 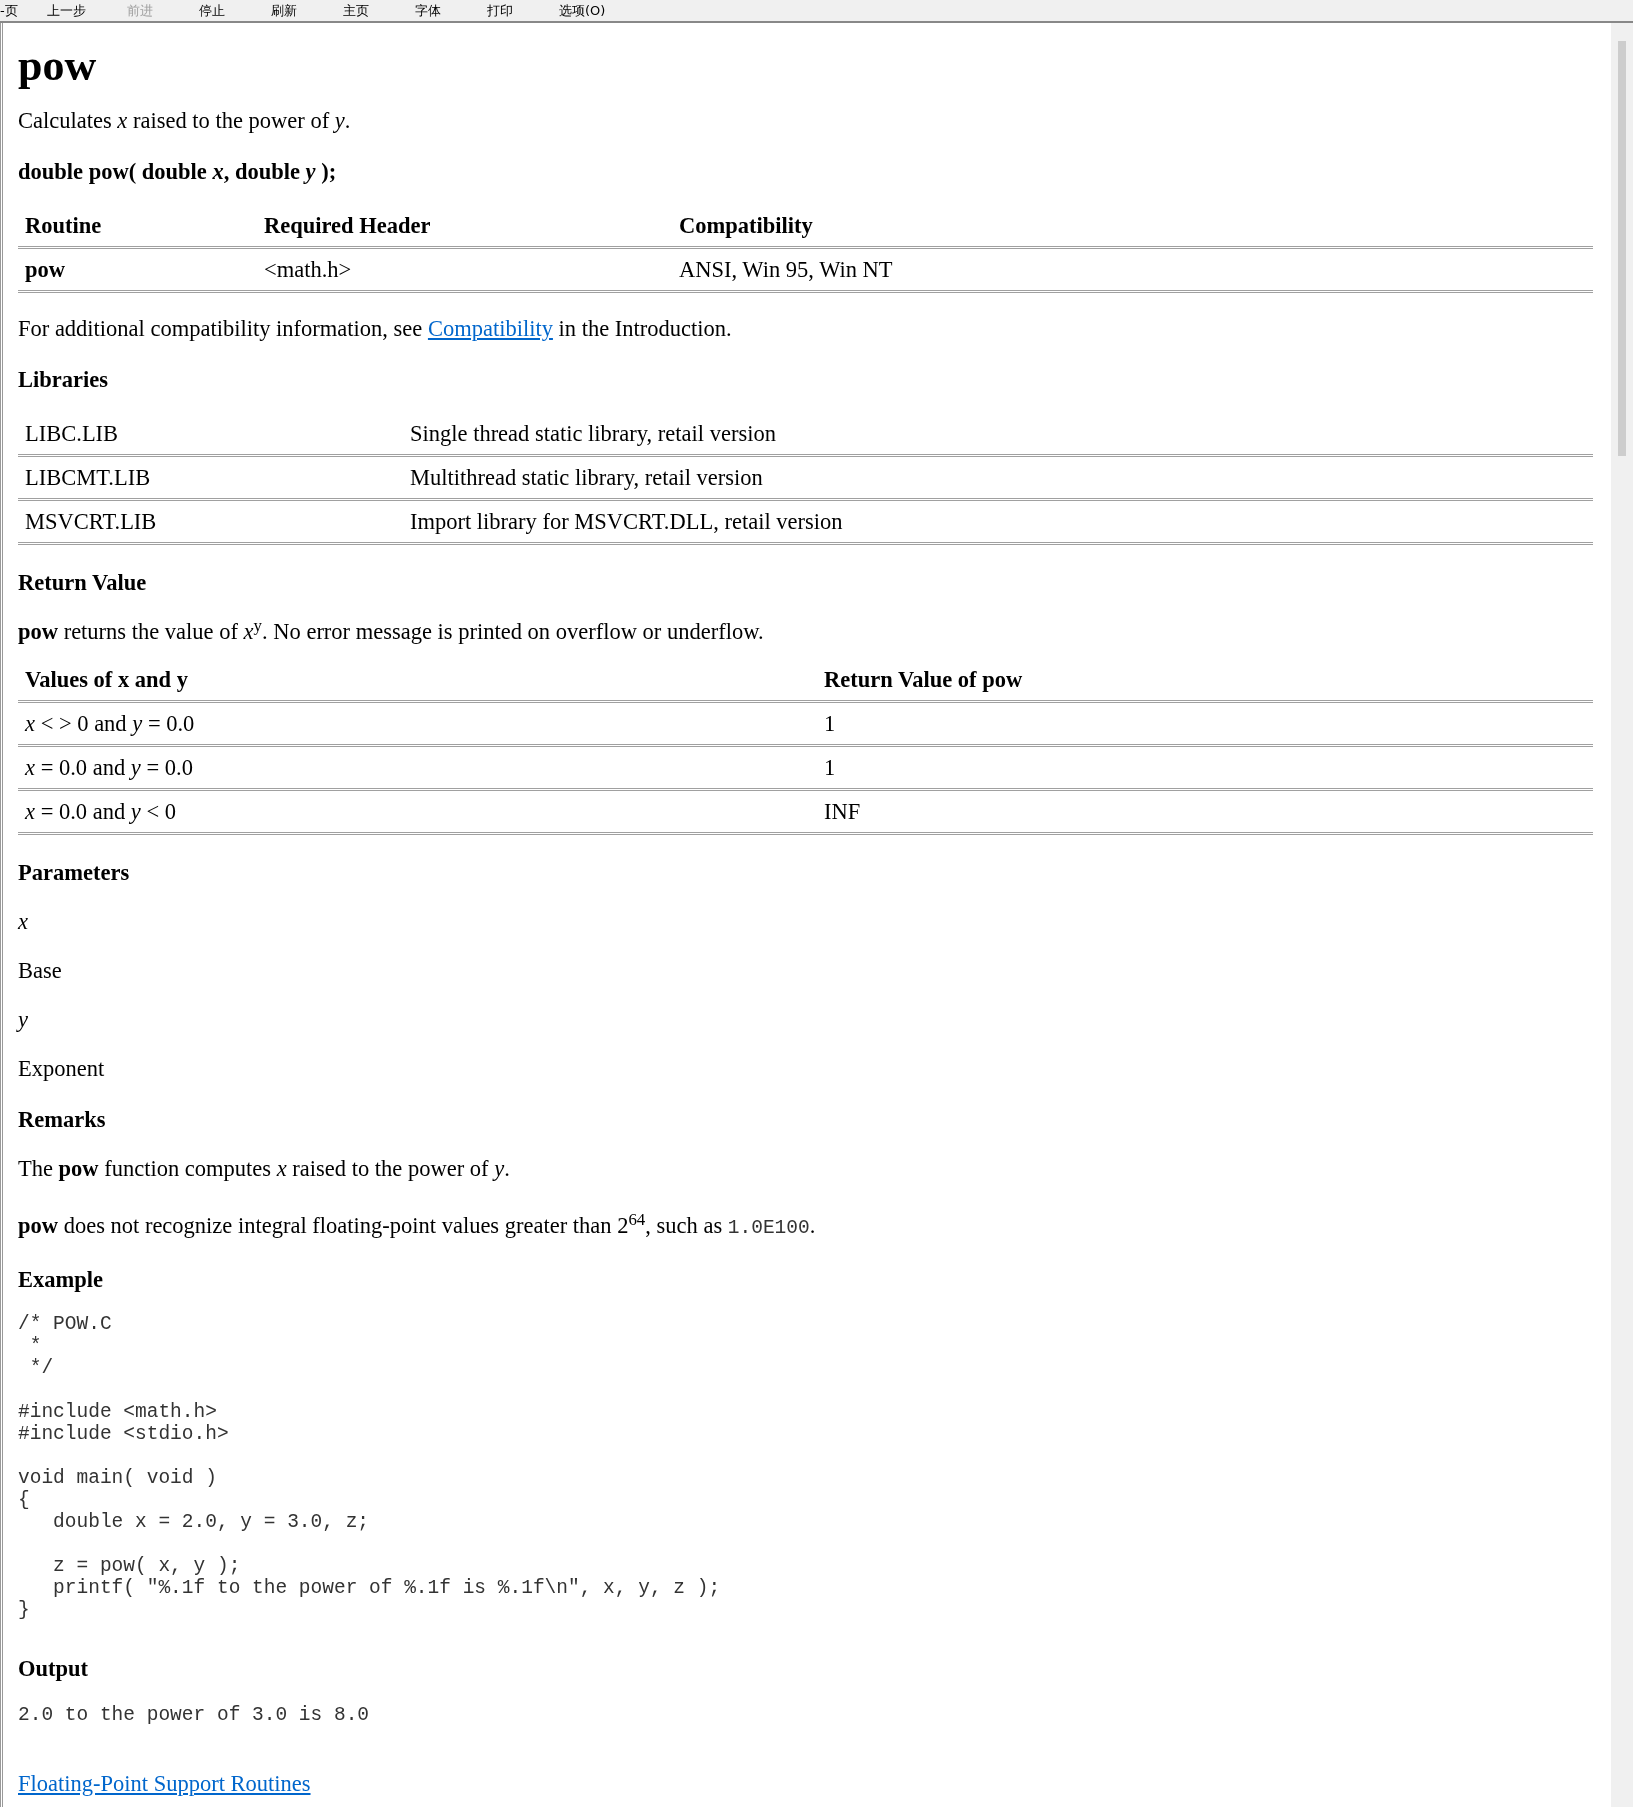 I want to click on compatibility-link: Compatibility, so click(x=490, y=328).